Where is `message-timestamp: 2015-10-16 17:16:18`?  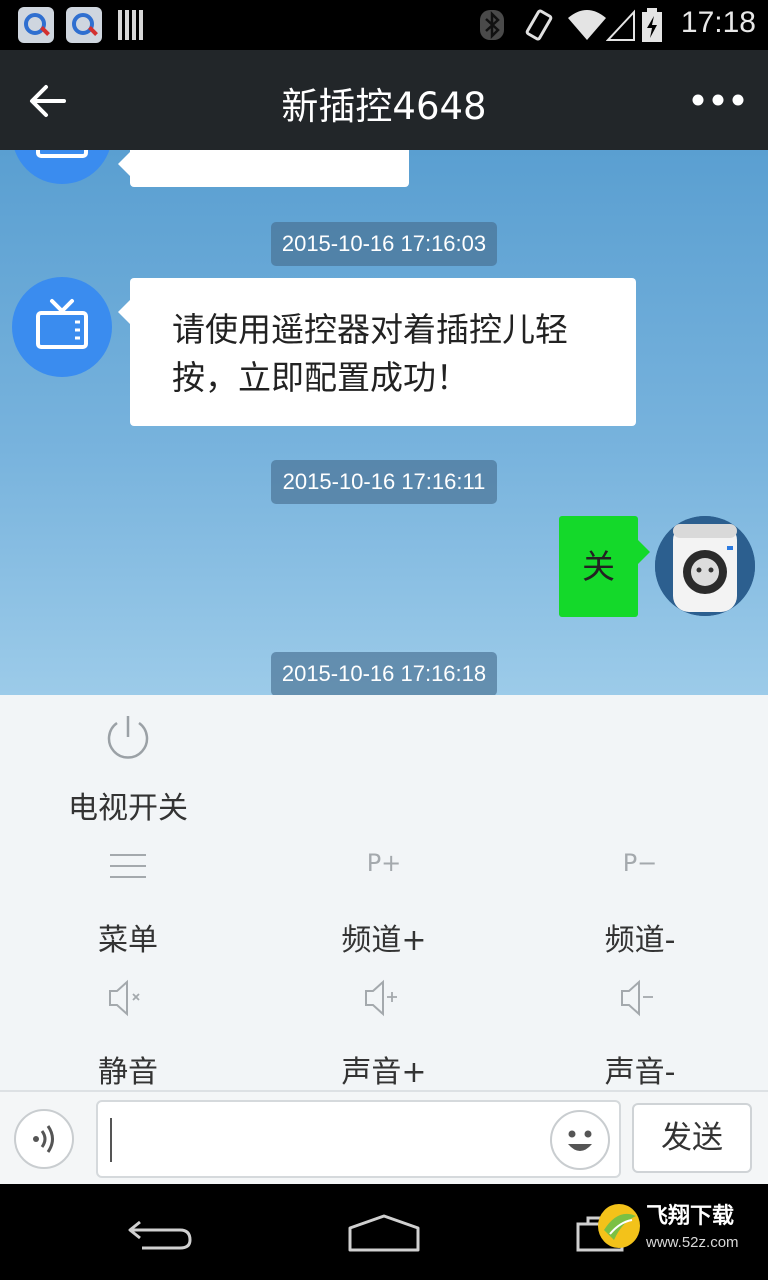 message-timestamp: 2015-10-16 17:16:18 is located at coordinates (384, 673).